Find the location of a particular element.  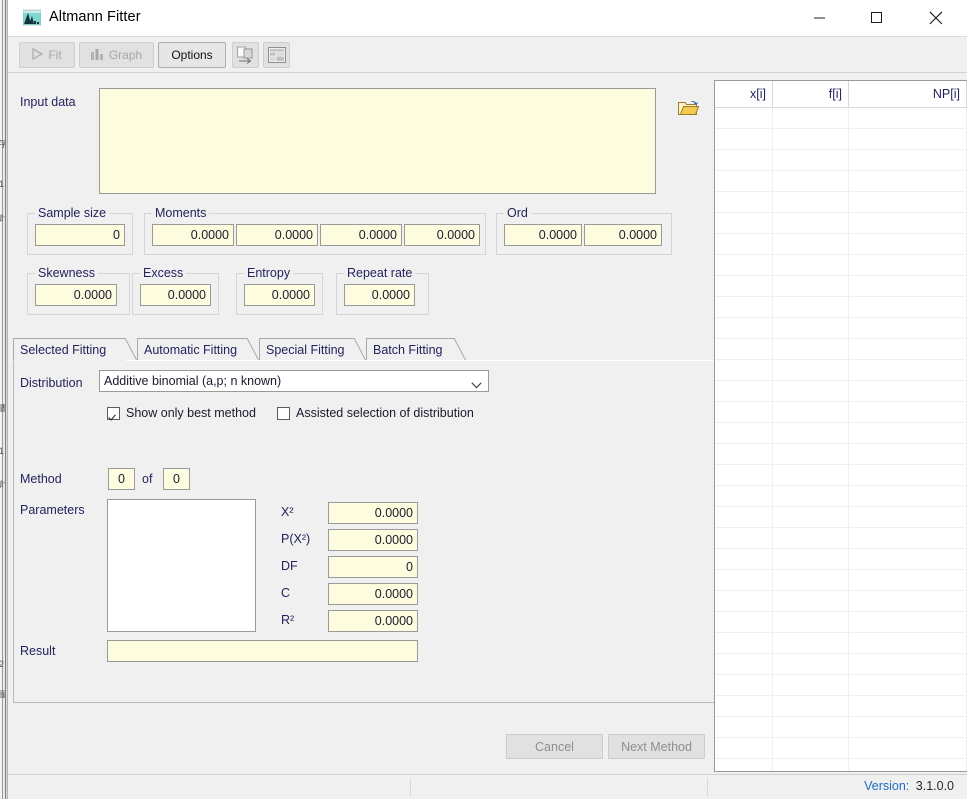

stat-field-r-square is located at coordinates (373, 621).